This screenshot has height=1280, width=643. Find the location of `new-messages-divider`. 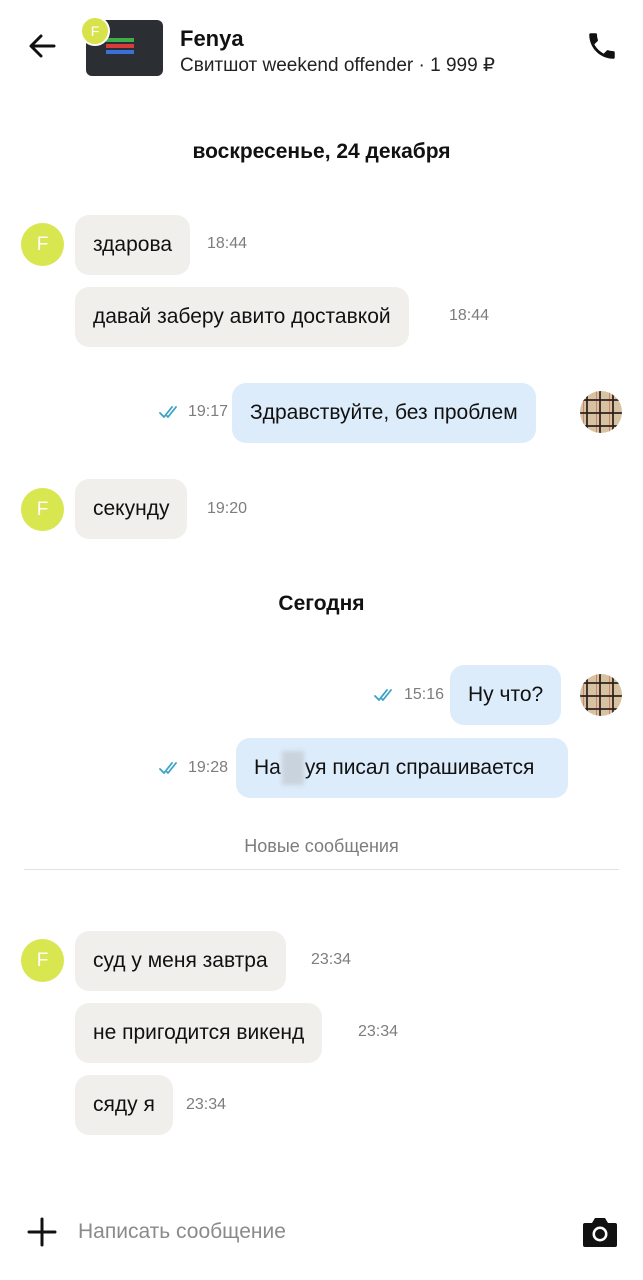

new-messages-divider is located at coordinates (321, 869).